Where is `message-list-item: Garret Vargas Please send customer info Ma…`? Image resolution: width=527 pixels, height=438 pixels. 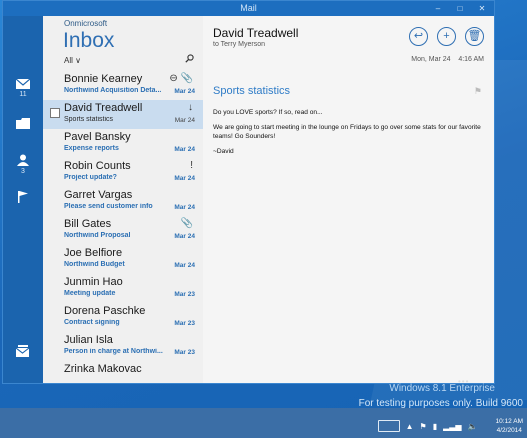 message-list-item: Garret Vargas Please send customer info Ma… is located at coordinates (123, 201).